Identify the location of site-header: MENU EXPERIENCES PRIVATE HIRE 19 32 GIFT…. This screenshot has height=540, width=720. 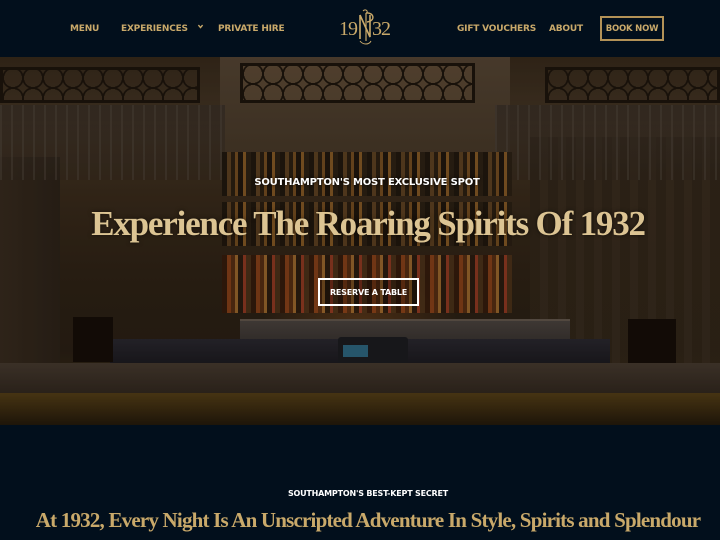
(360, 28).